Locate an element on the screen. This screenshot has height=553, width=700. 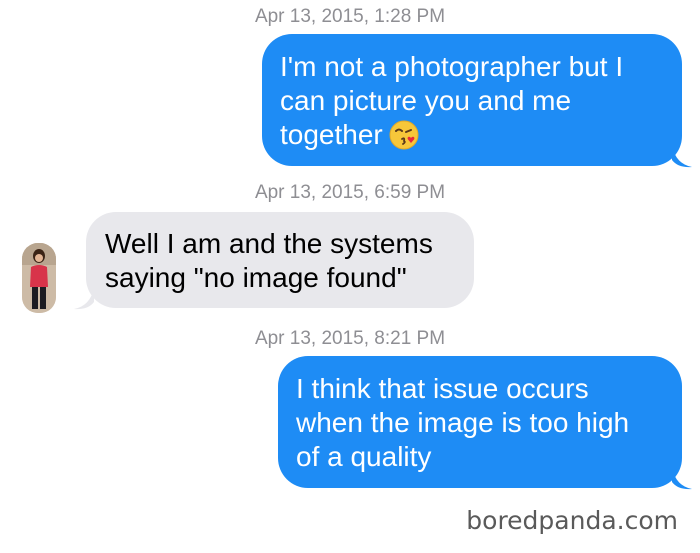
message-text-line: can picture you and me is located at coordinates (426, 100).